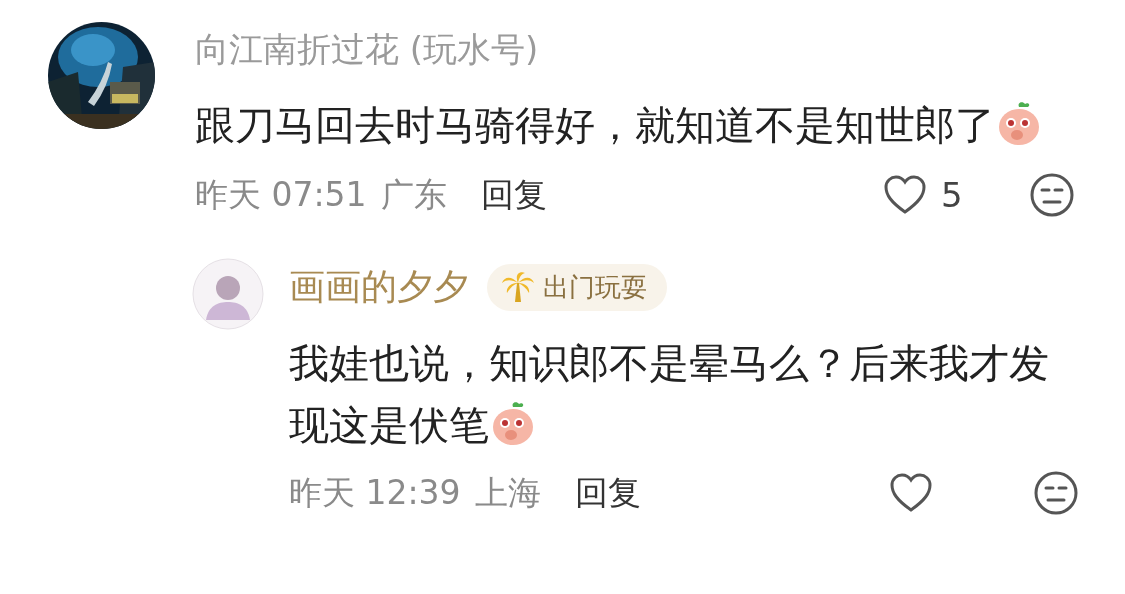  What do you see at coordinates (518, 287) in the screenshot?
I see `palm-tree-icon` at bounding box center [518, 287].